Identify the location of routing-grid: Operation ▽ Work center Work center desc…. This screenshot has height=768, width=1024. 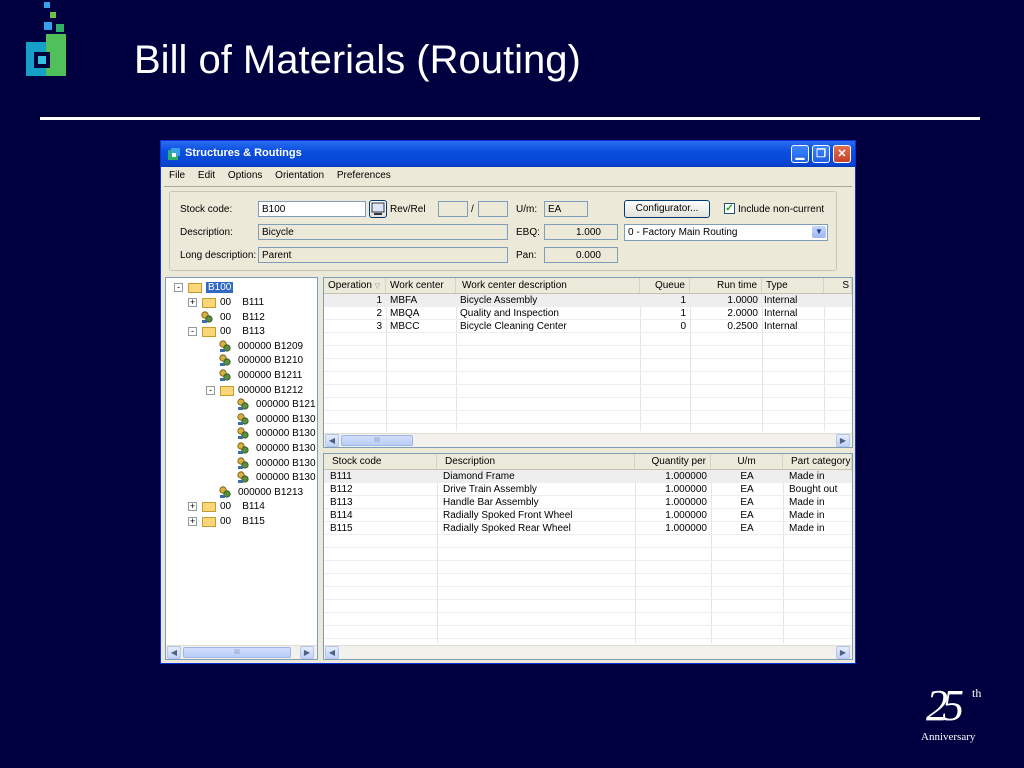
(588, 362).